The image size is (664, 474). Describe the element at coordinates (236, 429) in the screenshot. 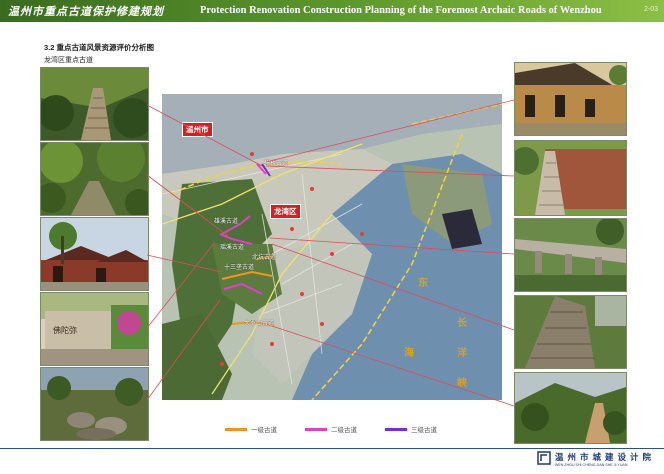

I see `legend-swatch-level1` at that location.